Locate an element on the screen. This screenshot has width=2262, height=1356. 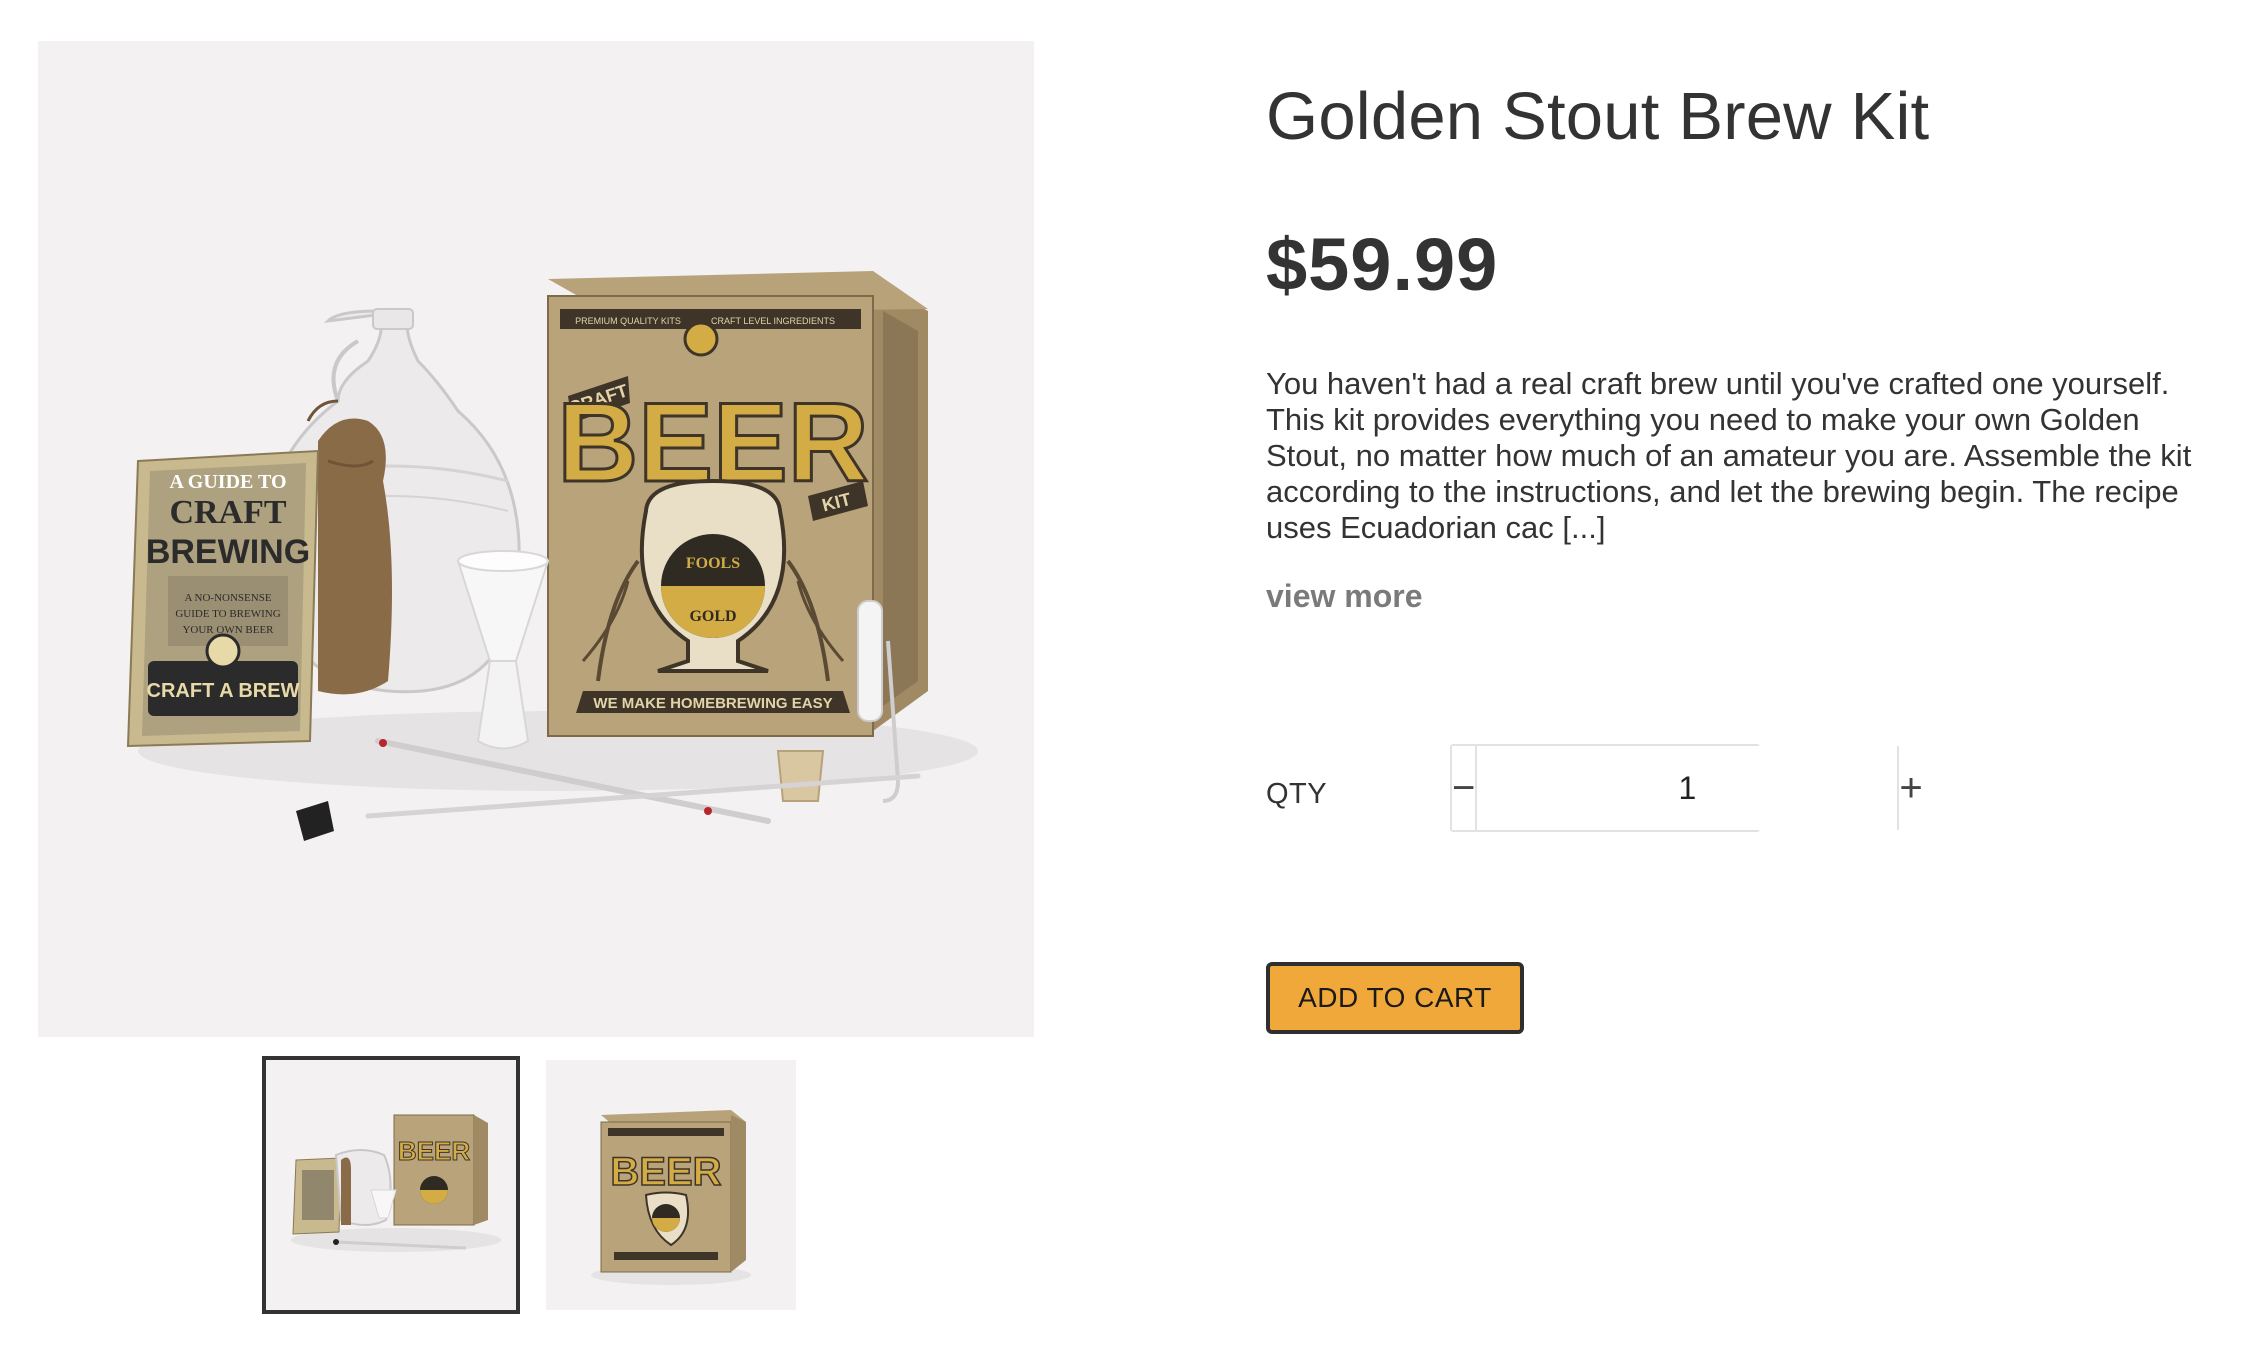
quantity-decrease-button: − is located at coordinates (1465, 788).